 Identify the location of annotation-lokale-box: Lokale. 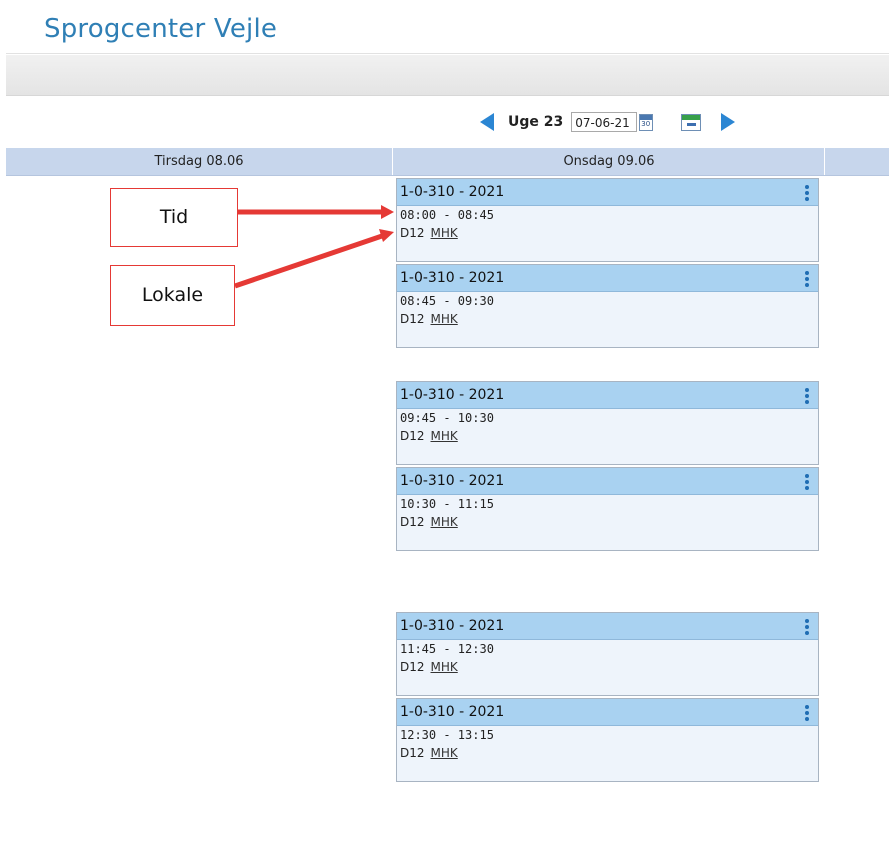
(172, 295).